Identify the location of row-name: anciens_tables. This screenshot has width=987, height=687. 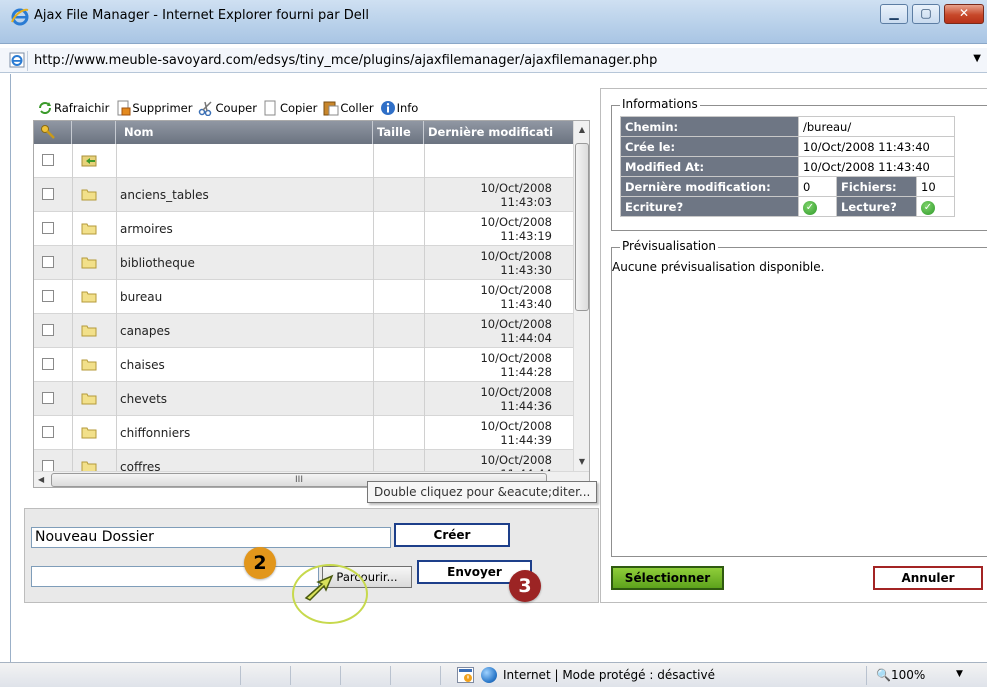
(164, 195).